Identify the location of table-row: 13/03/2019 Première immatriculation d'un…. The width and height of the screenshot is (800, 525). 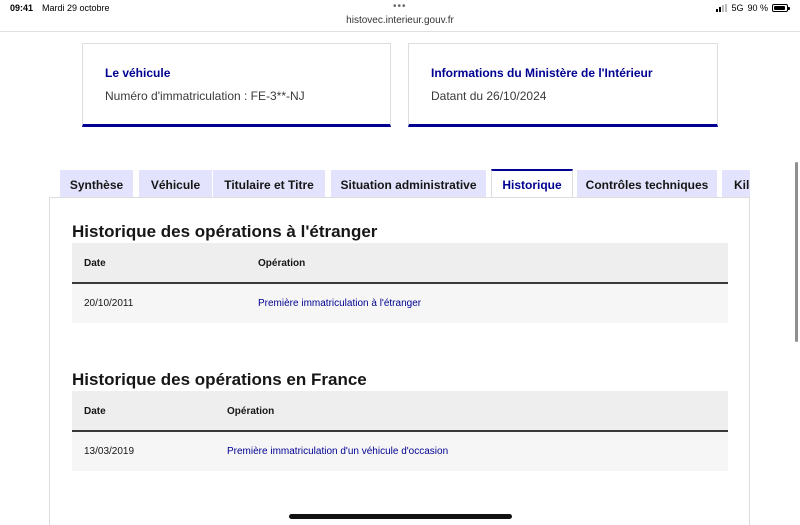
(400, 451).